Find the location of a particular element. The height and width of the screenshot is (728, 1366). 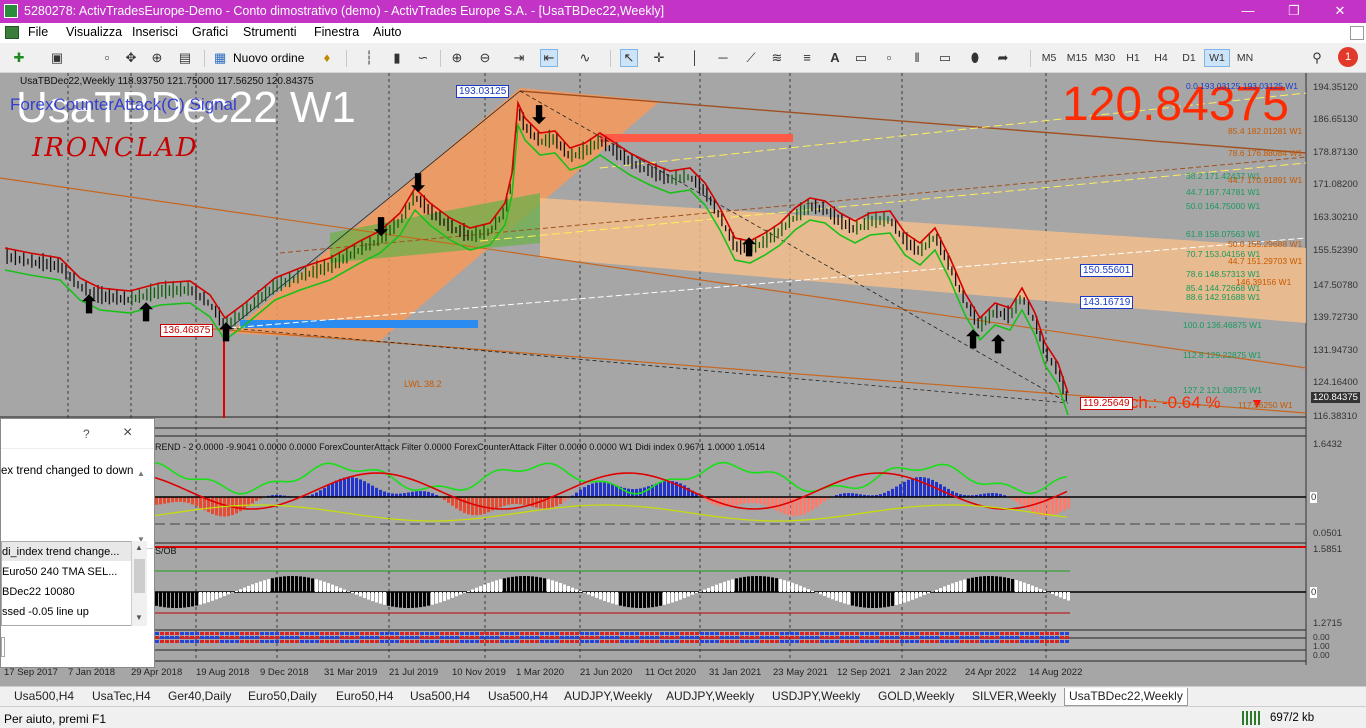

chart-tab: UsaTec,H4 is located at coordinates (121, 697).